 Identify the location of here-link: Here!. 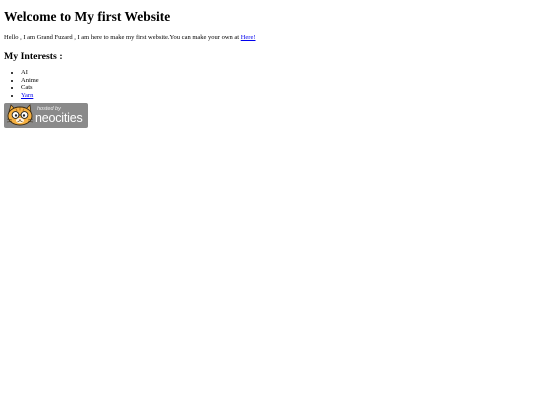
(248, 37).